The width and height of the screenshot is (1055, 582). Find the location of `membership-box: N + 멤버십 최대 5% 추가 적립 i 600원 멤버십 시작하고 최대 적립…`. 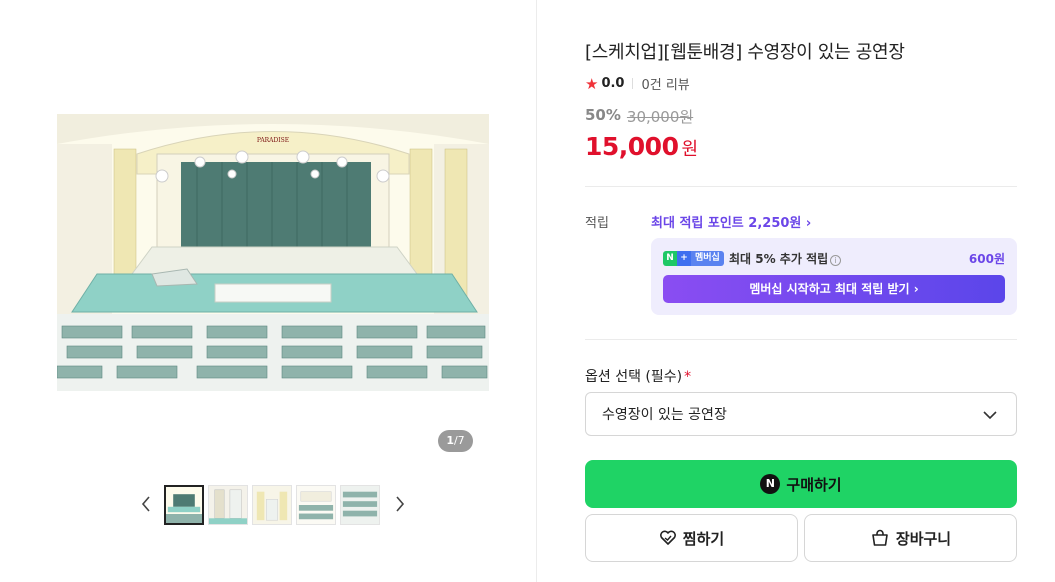

membership-box: N + 멤버십 최대 5% 추가 적립 i 600원 멤버십 시작하고 최대 적립… is located at coordinates (834, 276).